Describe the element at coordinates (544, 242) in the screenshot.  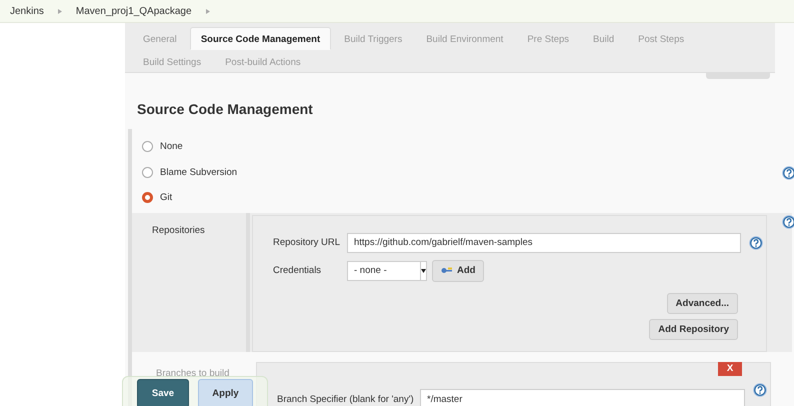
I see `repository-url-field: https://github.com/gabrielf/maven-samples` at that location.